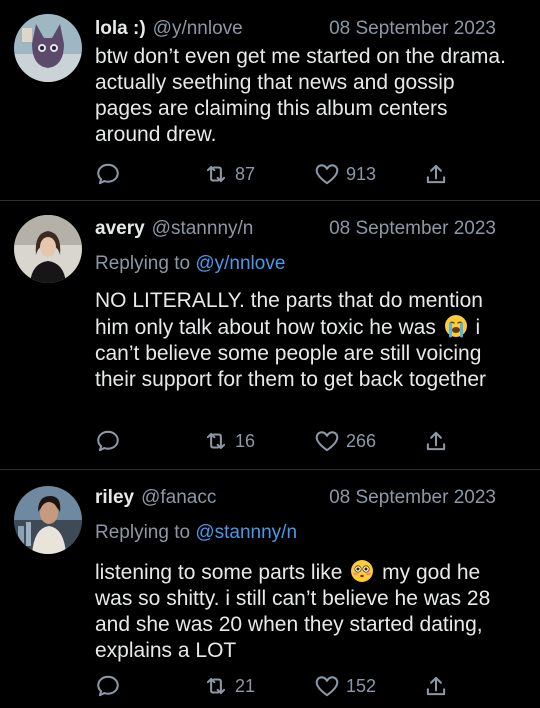 This screenshot has height=708, width=540. Describe the element at coordinates (203, 229) in the screenshot. I see `user-handle: @stannny/n` at that location.